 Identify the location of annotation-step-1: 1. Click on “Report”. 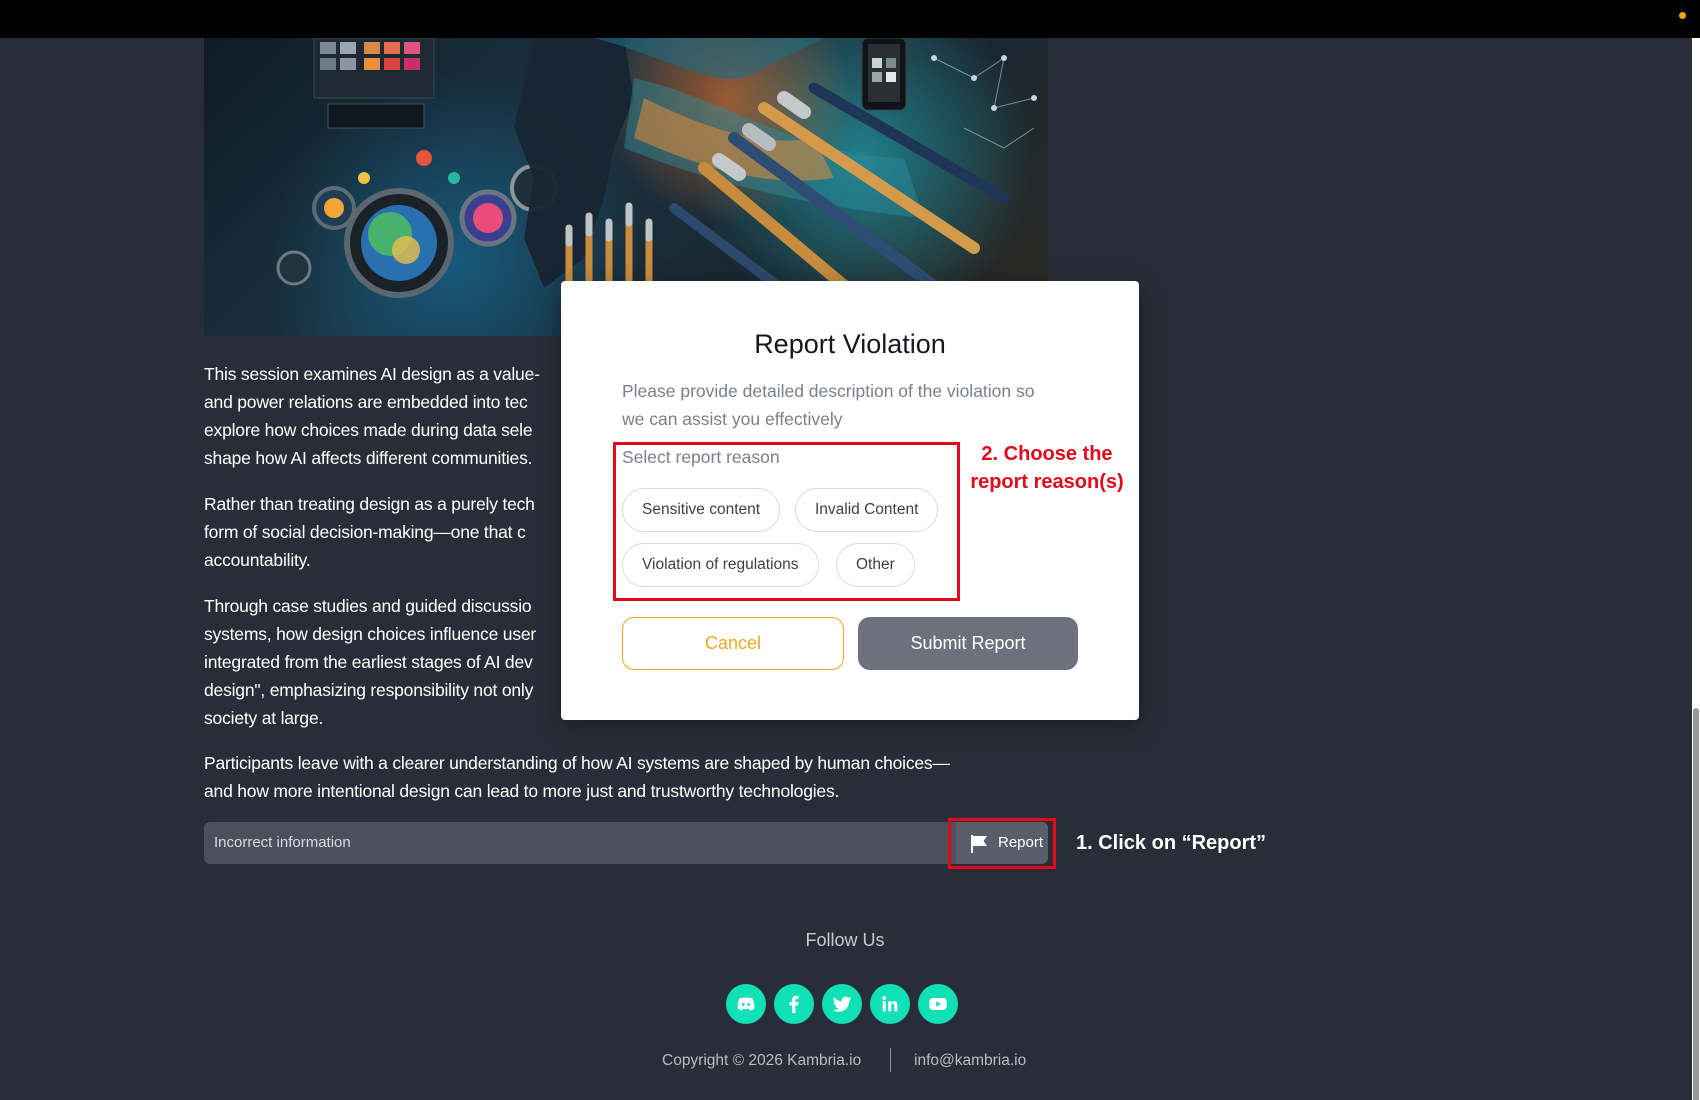
(1171, 843).